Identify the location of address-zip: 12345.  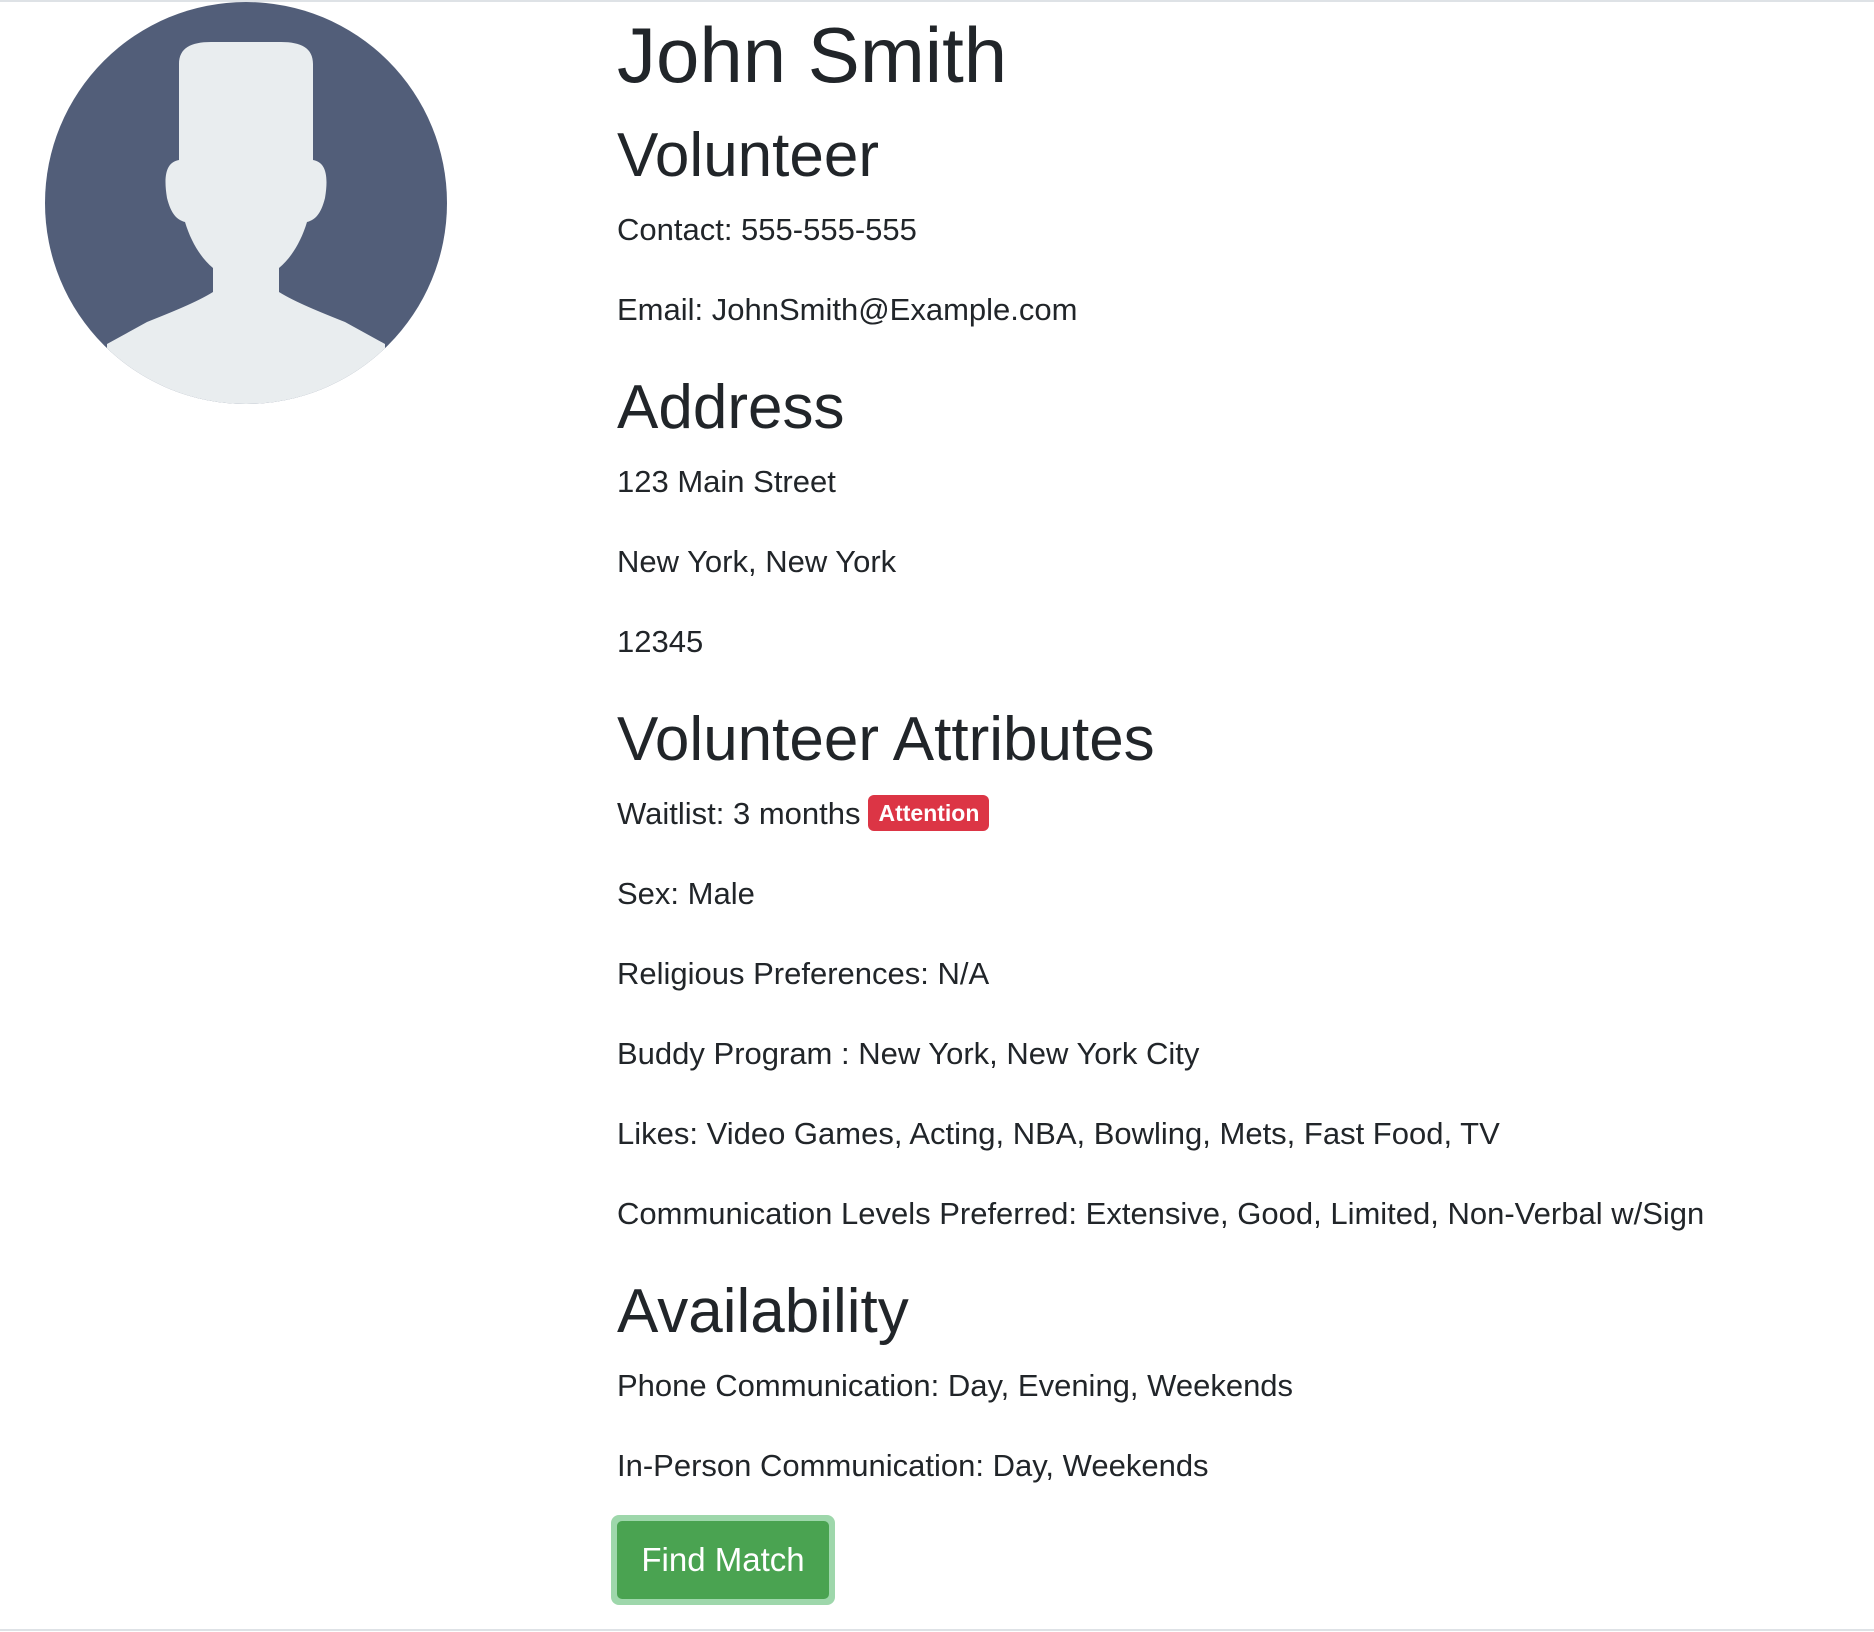
(660, 641).